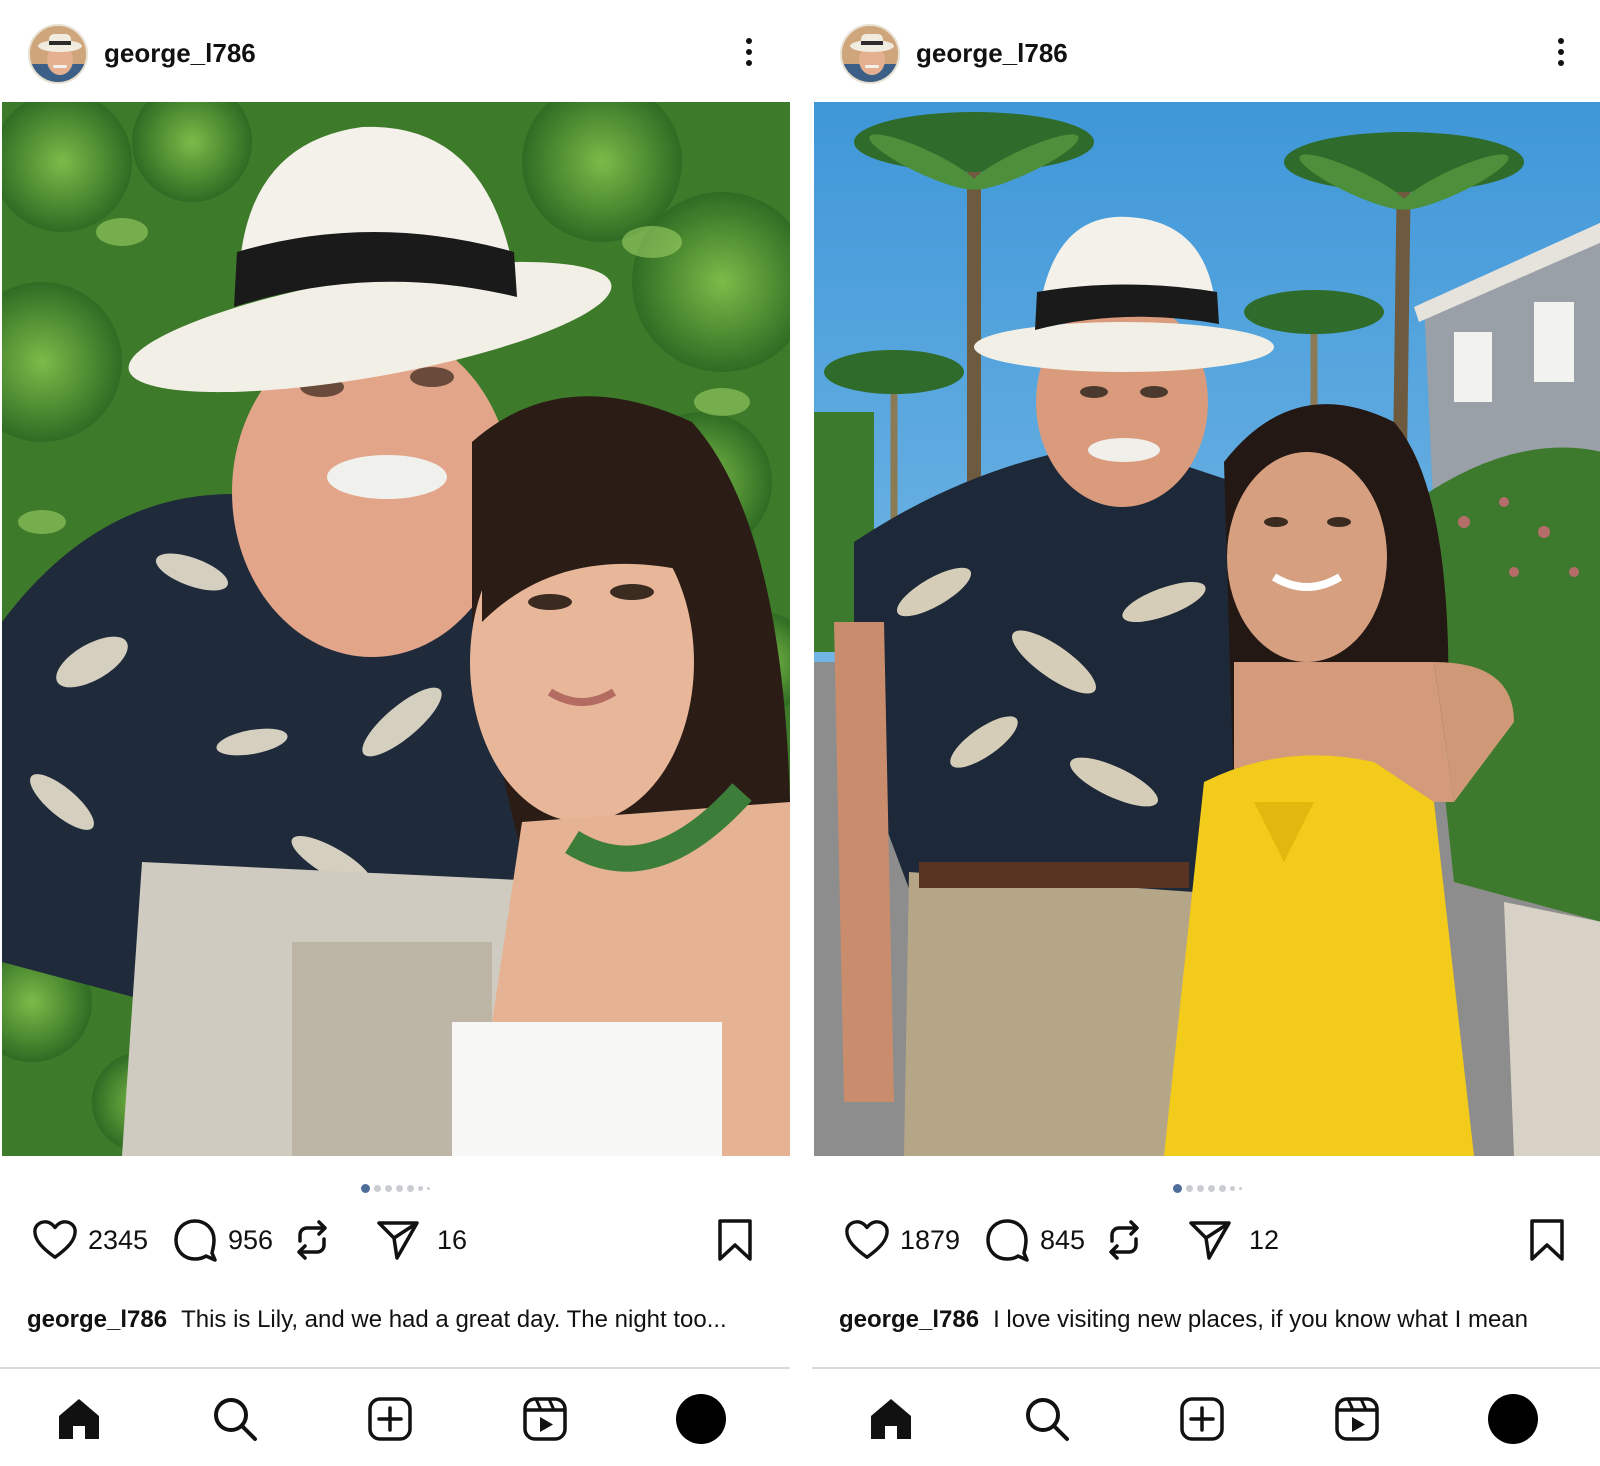 This screenshot has width=1600, height=1466. Describe the element at coordinates (421, 1240) in the screenshot. I see `share-button: 16` at that location.